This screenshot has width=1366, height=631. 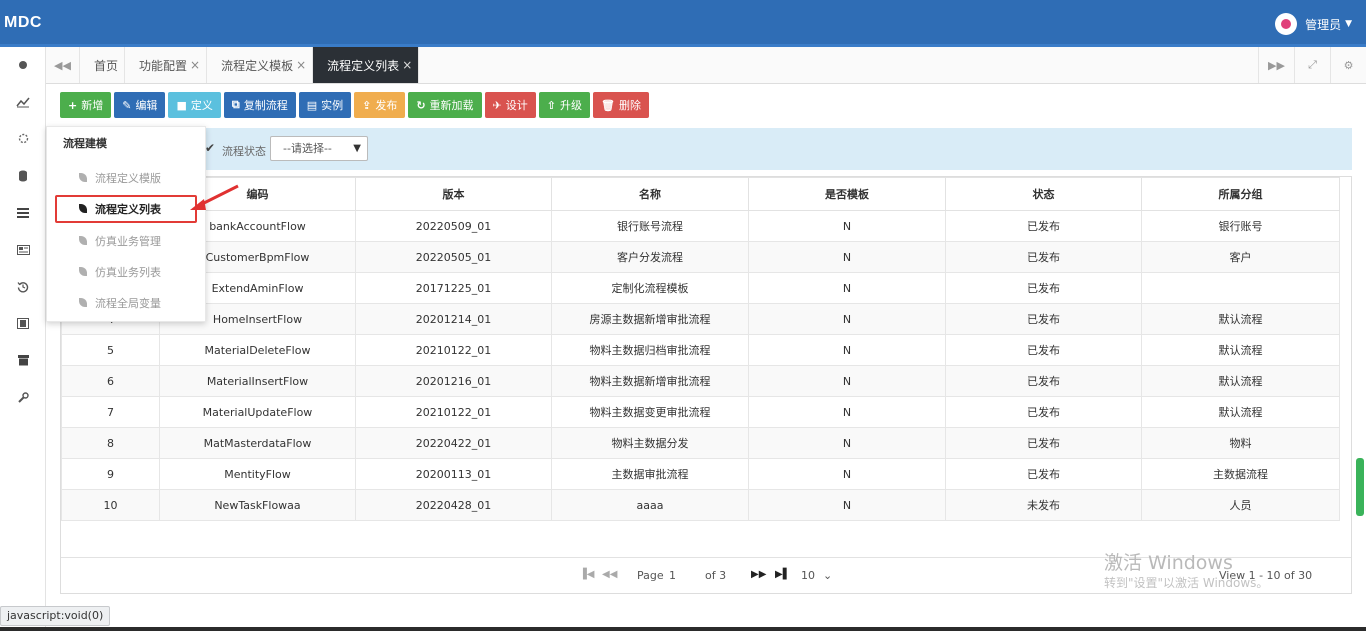 What do you see at coordinates (23, 140) in the screenshot?
I see `spinner-icon` at bounding box center [23, 140].